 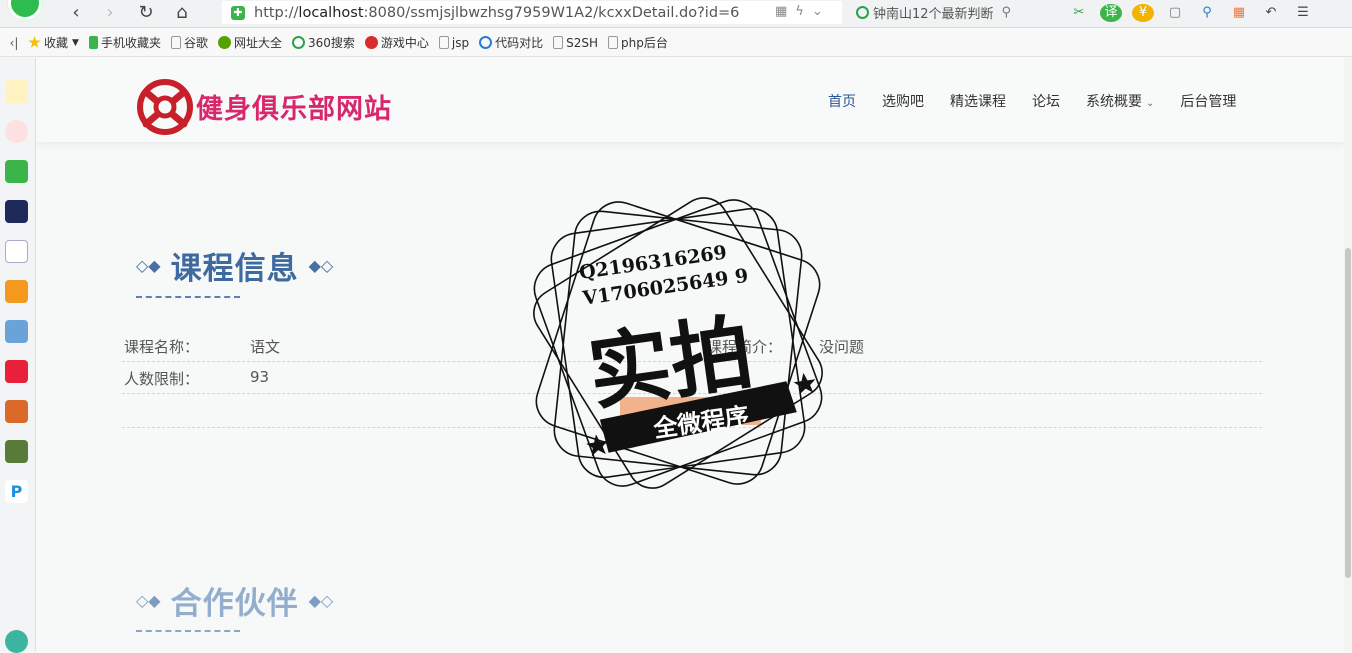 I want to click on nav-home: 首页, so click(x=842, y=101).